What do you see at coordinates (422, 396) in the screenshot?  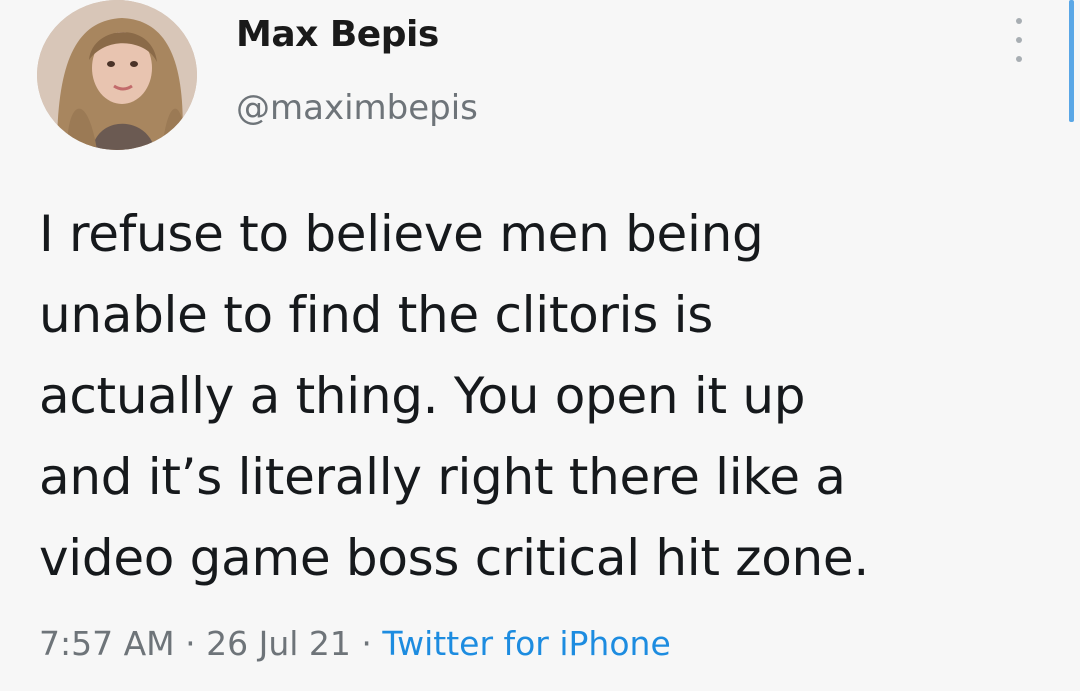 I see `tweet-text-line: actually a thing. You open it up` at bounding box center [422, 396].